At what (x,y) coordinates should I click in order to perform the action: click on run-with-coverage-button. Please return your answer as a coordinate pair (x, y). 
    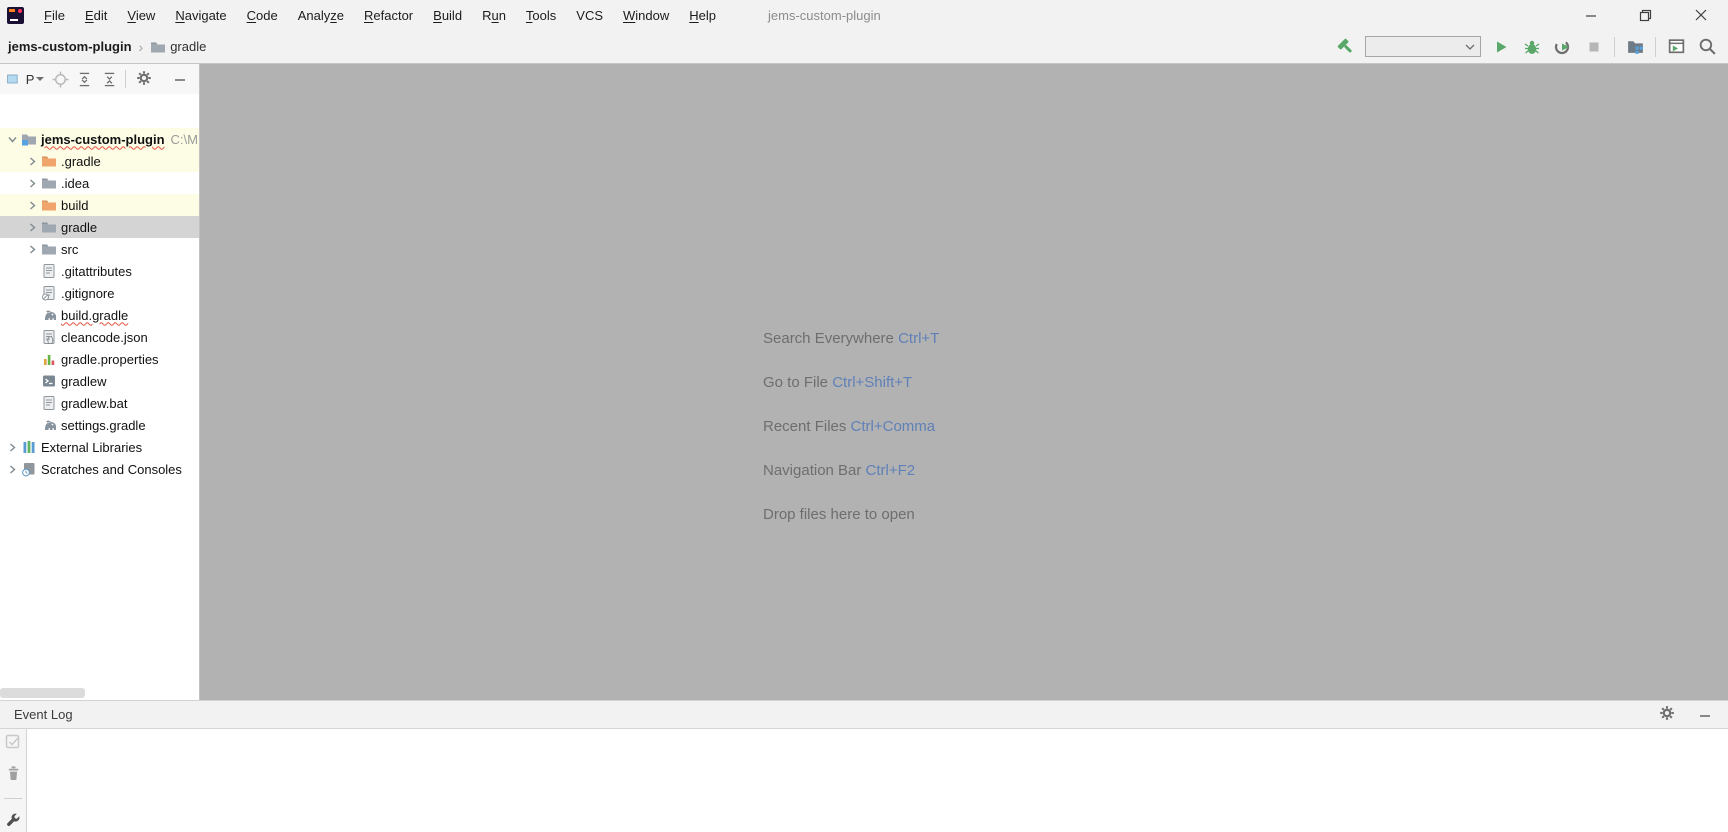
    Looking at the image, I should click on (1563, 47).